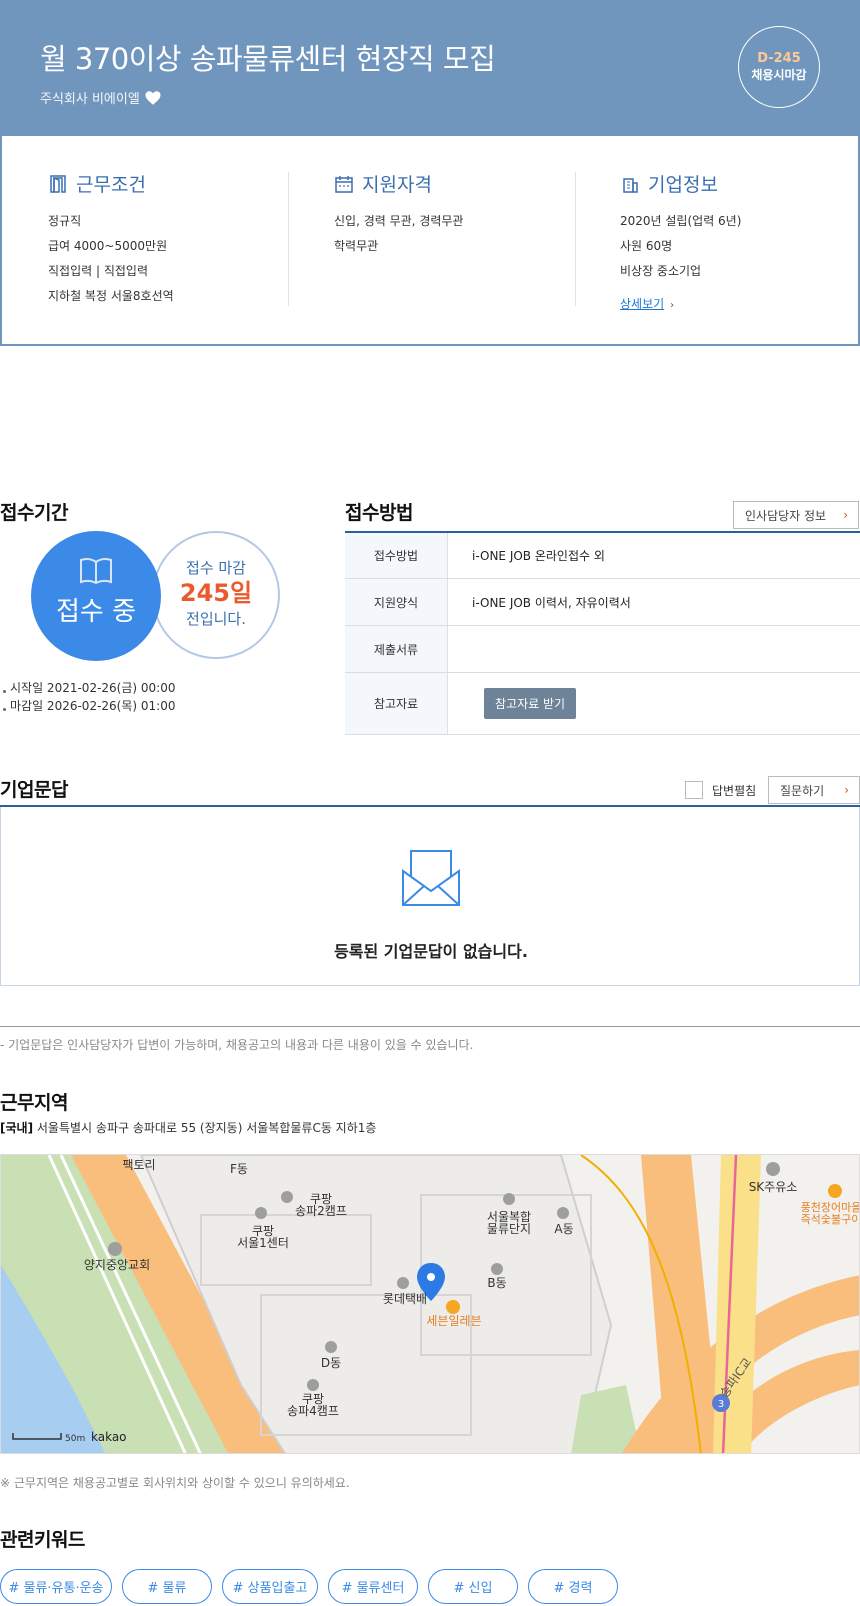  I want to click on map-label: 팩토리, so click(138, 1165).